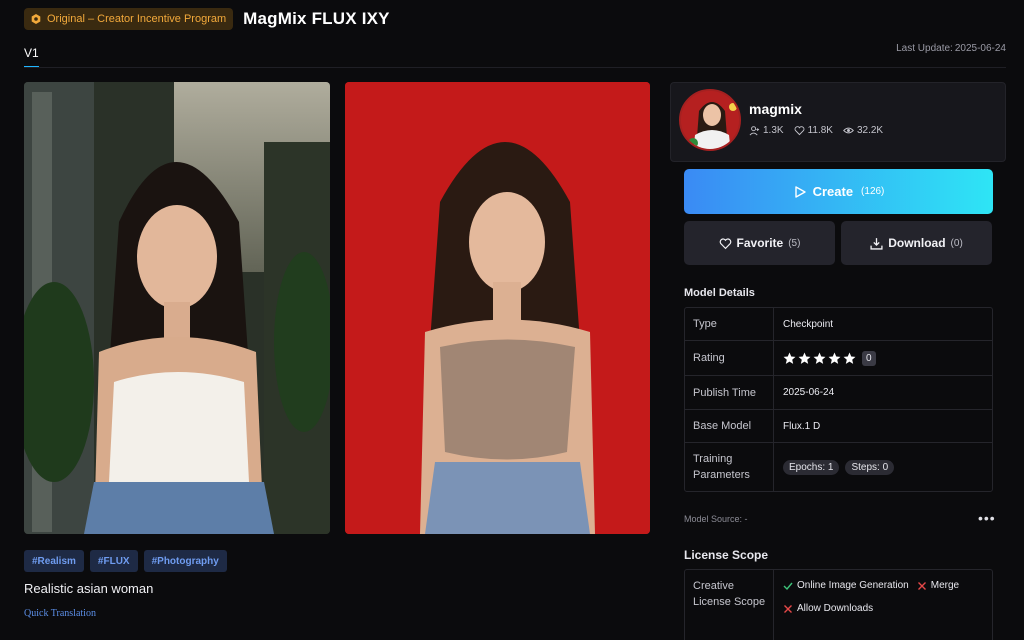  I want to click on detail-label: Base Model, so click(729, 426).